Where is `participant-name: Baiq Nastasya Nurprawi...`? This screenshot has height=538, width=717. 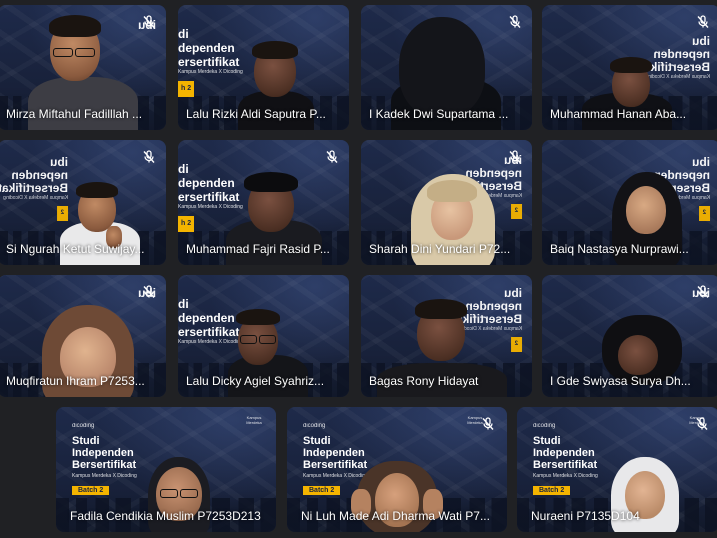 participant-name: Baiq Nastasya Nurprawi... is located at coordinates (619, 249).